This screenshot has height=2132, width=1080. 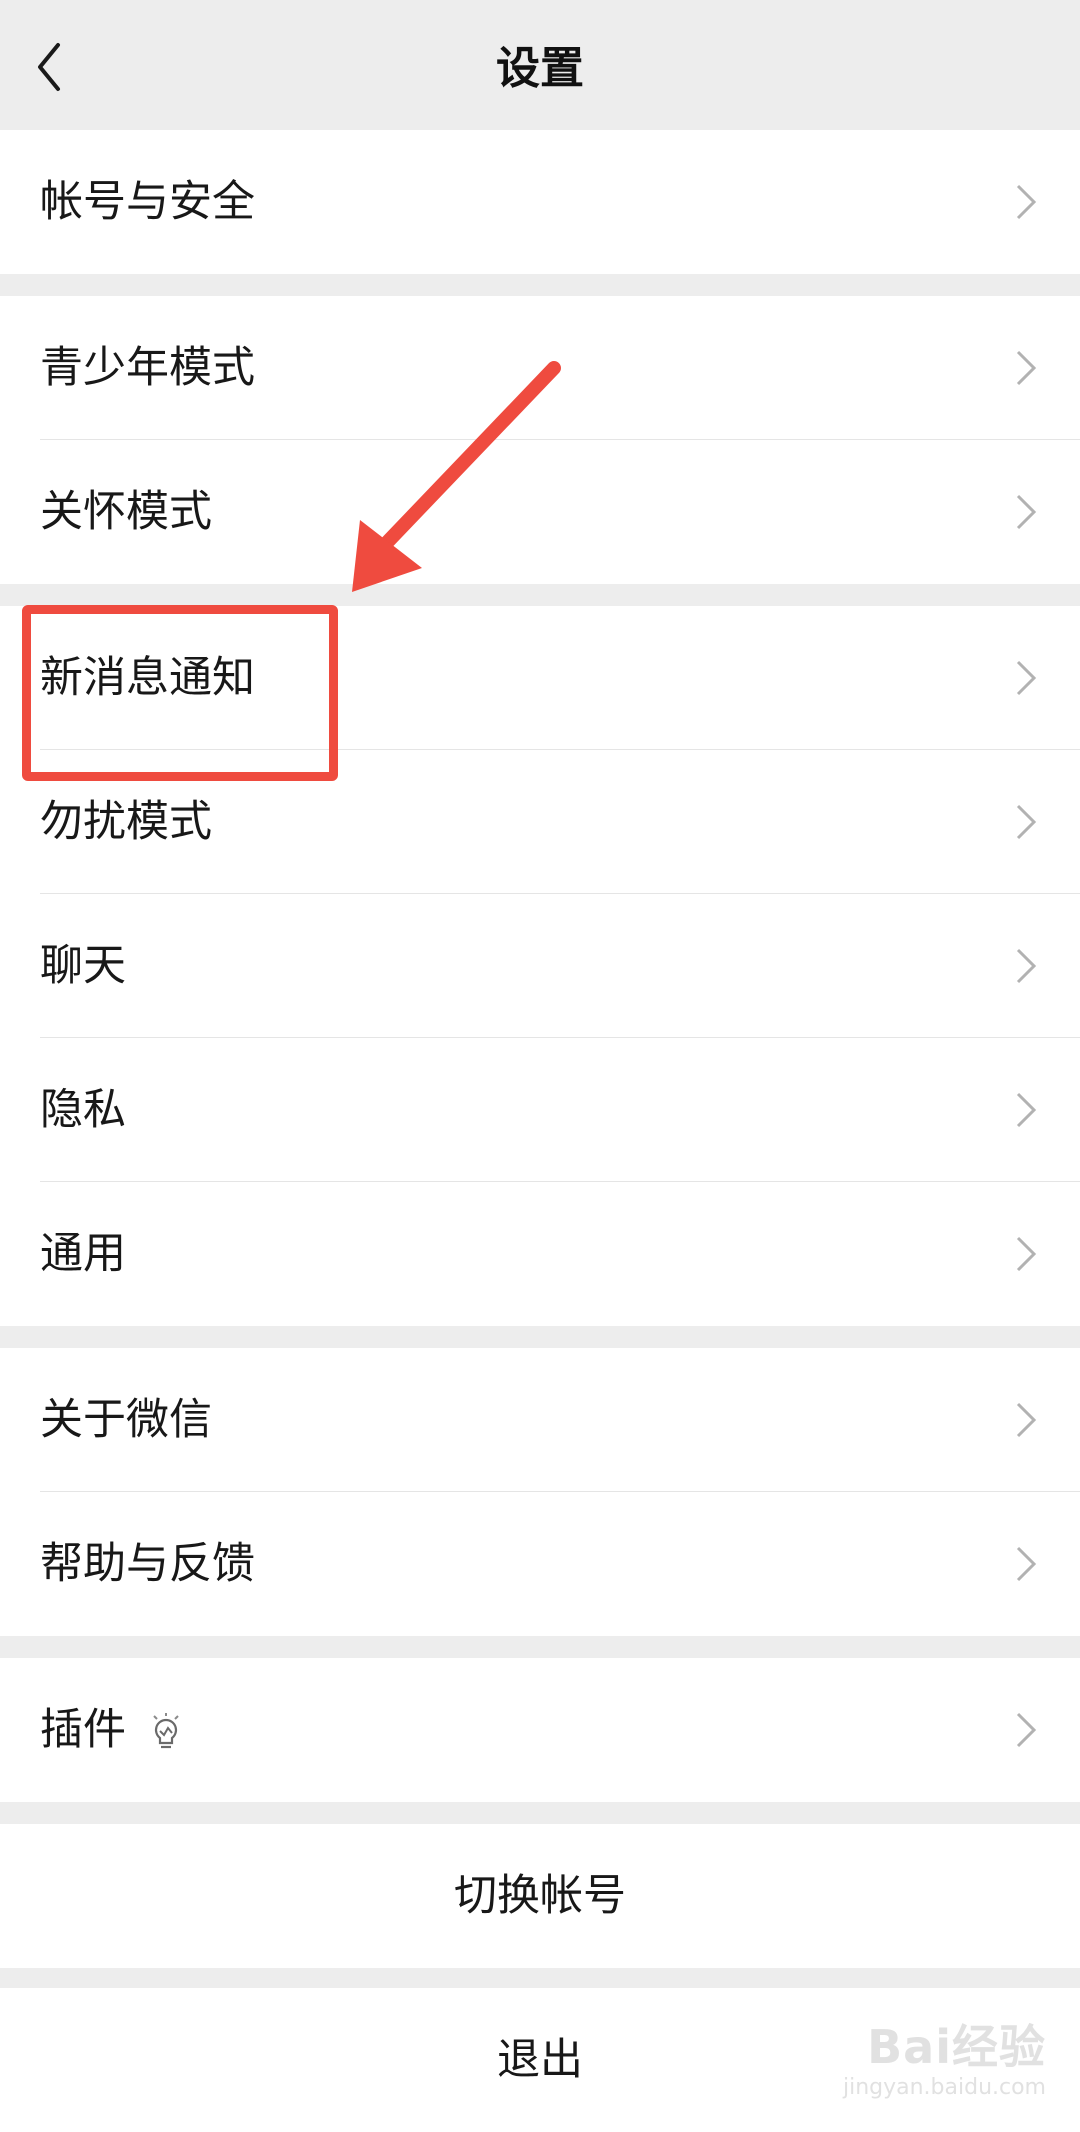 What do you see at coordinates (126, 512) in the screenshot?
I see `settings-item-label: 关怀模式` at bounding box center [126, 512].